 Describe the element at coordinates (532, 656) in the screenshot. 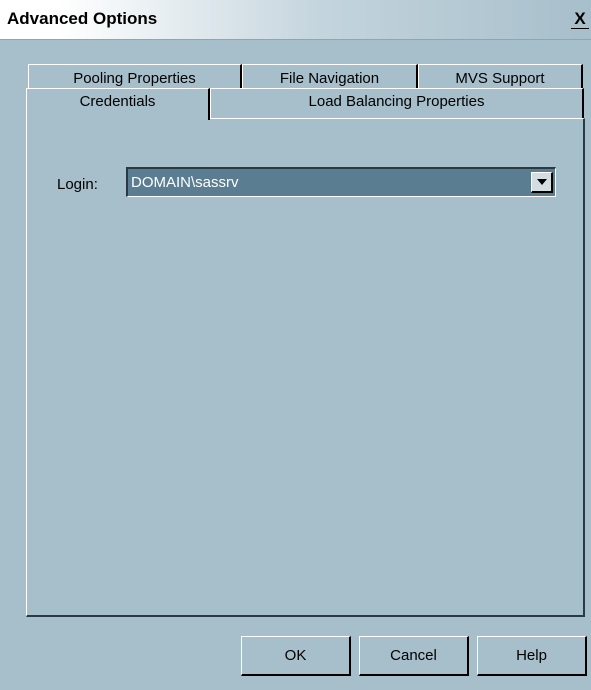

I see `help-button: Help` at that location.